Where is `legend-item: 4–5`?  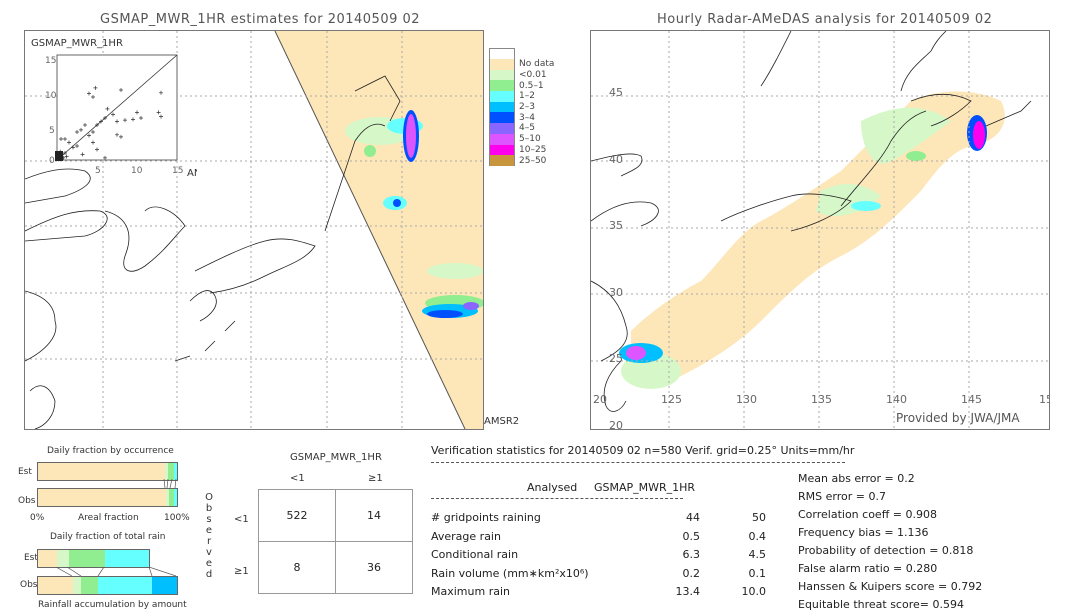
legend-item: 4–5 is located at coordinates (521, 128).